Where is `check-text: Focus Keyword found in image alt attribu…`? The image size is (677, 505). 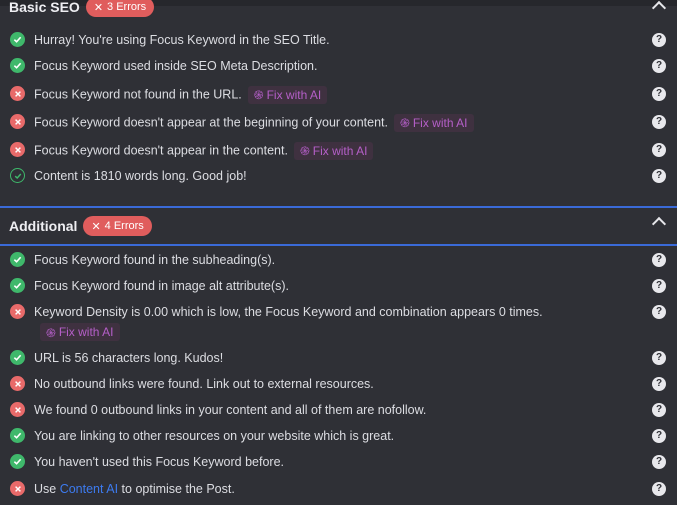
check-text: Focus Keyword found in image alt attribu… is located at coordinates (161, 286).